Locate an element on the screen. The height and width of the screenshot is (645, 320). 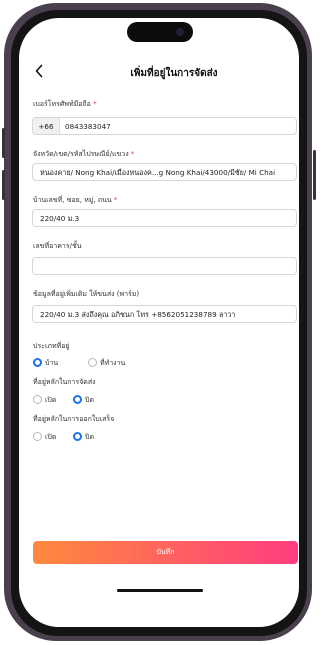
country-code: +66 is located at coordinates (46, 126).